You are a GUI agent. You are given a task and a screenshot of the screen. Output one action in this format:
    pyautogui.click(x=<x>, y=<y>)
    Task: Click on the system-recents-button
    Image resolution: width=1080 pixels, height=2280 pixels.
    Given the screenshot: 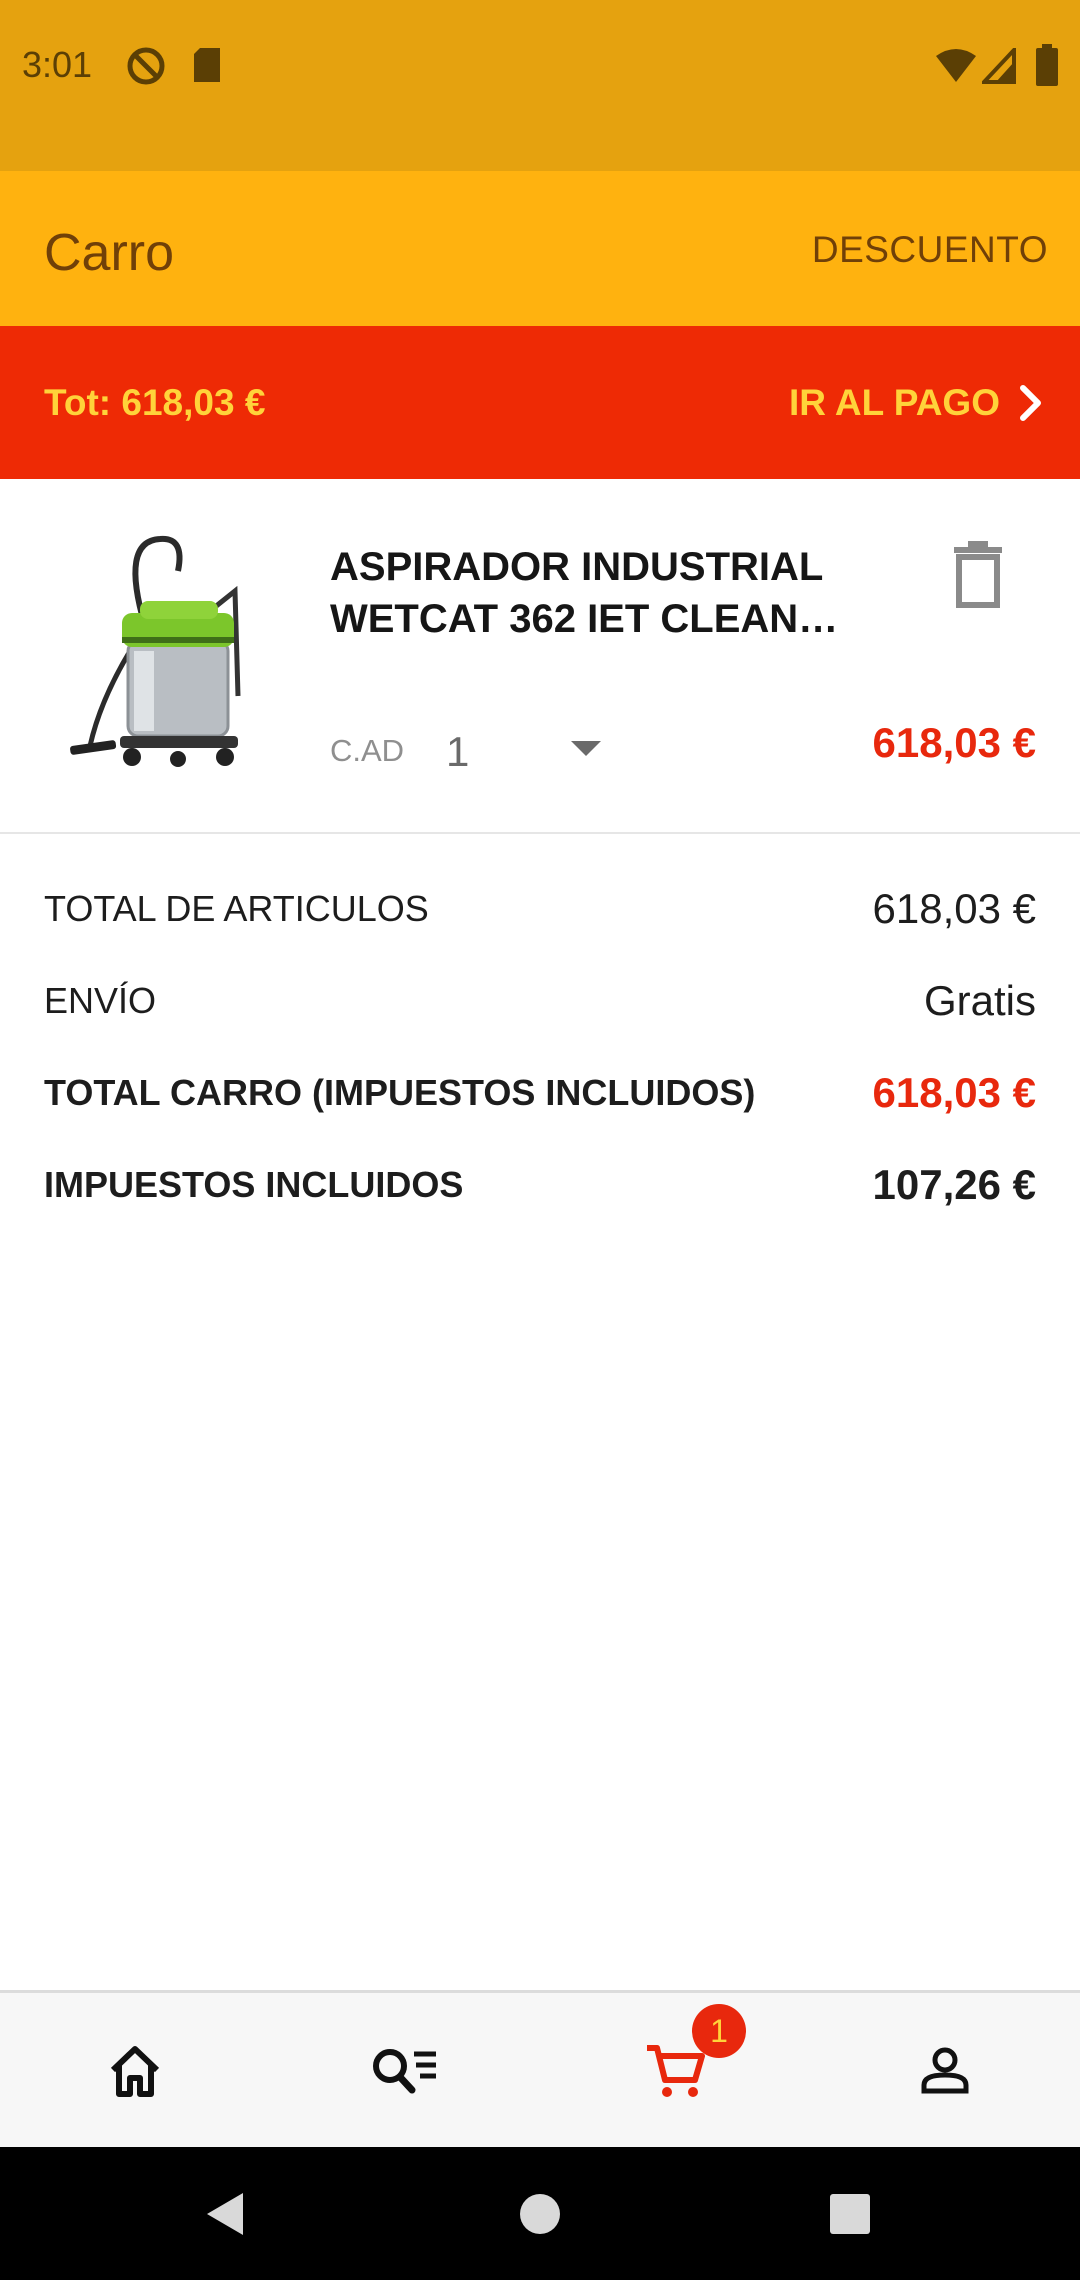 What is the action you would take?
    pyautogui.click(x=850, y=2213)
    